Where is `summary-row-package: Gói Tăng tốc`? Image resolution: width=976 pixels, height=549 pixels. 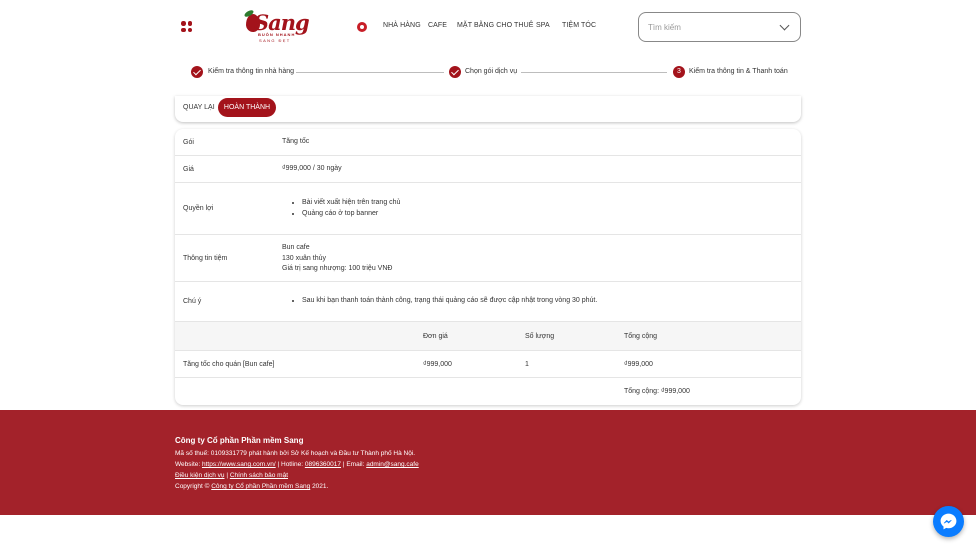
summary-row-package: Gói Tăng tốc is located at coordinates (488, 142).